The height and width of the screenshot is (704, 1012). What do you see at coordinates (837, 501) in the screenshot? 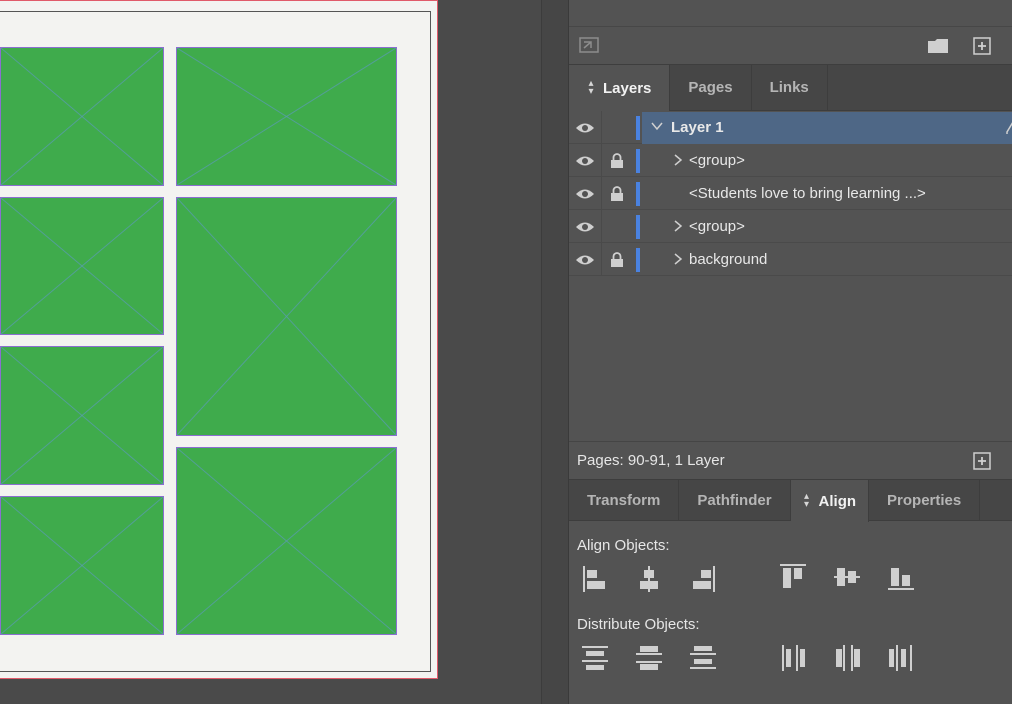
I see `tab-label: Align` at bounding box center [837, 501].